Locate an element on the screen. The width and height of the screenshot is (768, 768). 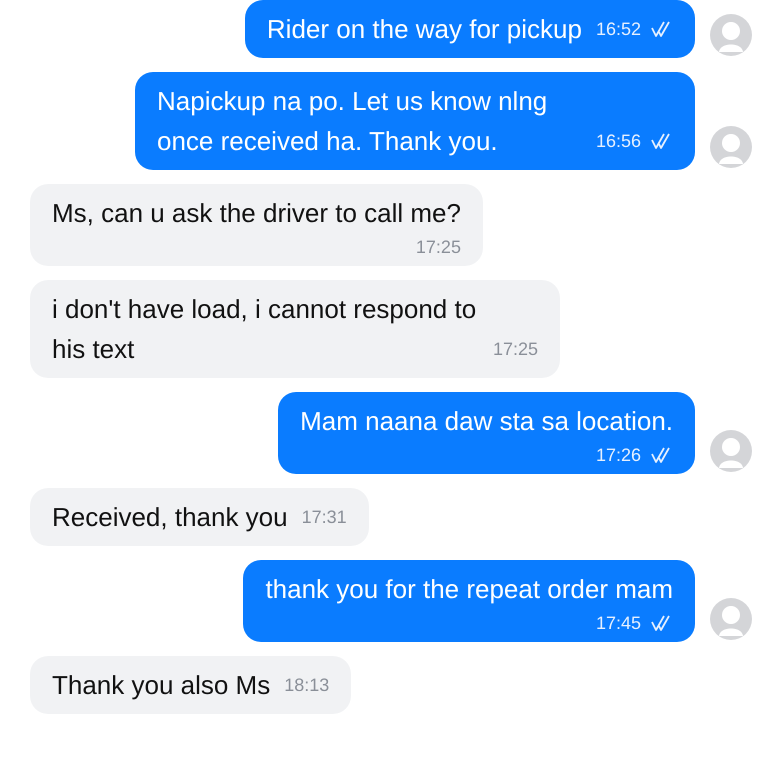
message-time: 17:45 is located at coordinates (618, 623).